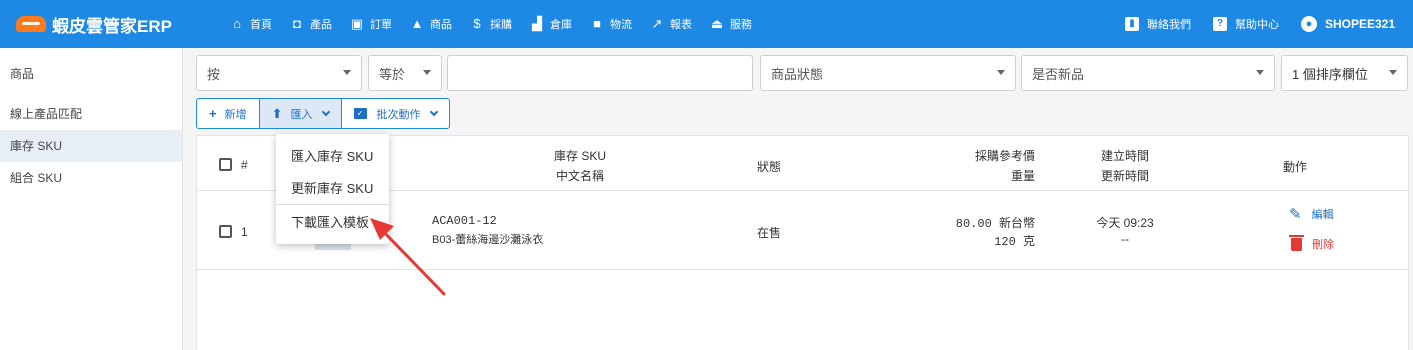 This screenshot has width=1413, height=350. I want to click on nav-goods: ▲ 商品, so click(431, 24).